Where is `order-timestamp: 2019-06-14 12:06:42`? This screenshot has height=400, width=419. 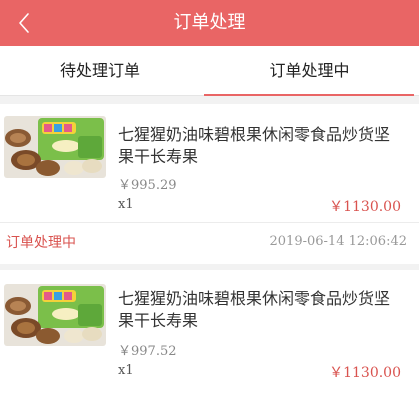
order-timestamp: 2019-06-14 12:06:42 is located at coordinates (338, 241).